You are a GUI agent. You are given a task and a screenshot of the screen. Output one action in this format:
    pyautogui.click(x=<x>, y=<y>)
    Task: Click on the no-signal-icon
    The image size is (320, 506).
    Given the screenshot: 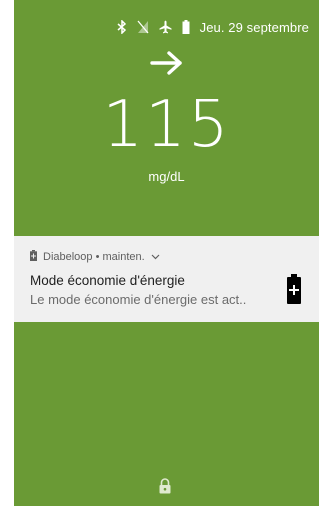 What is the action you would take?
    pyautogui.click(x=143, y=27)
    